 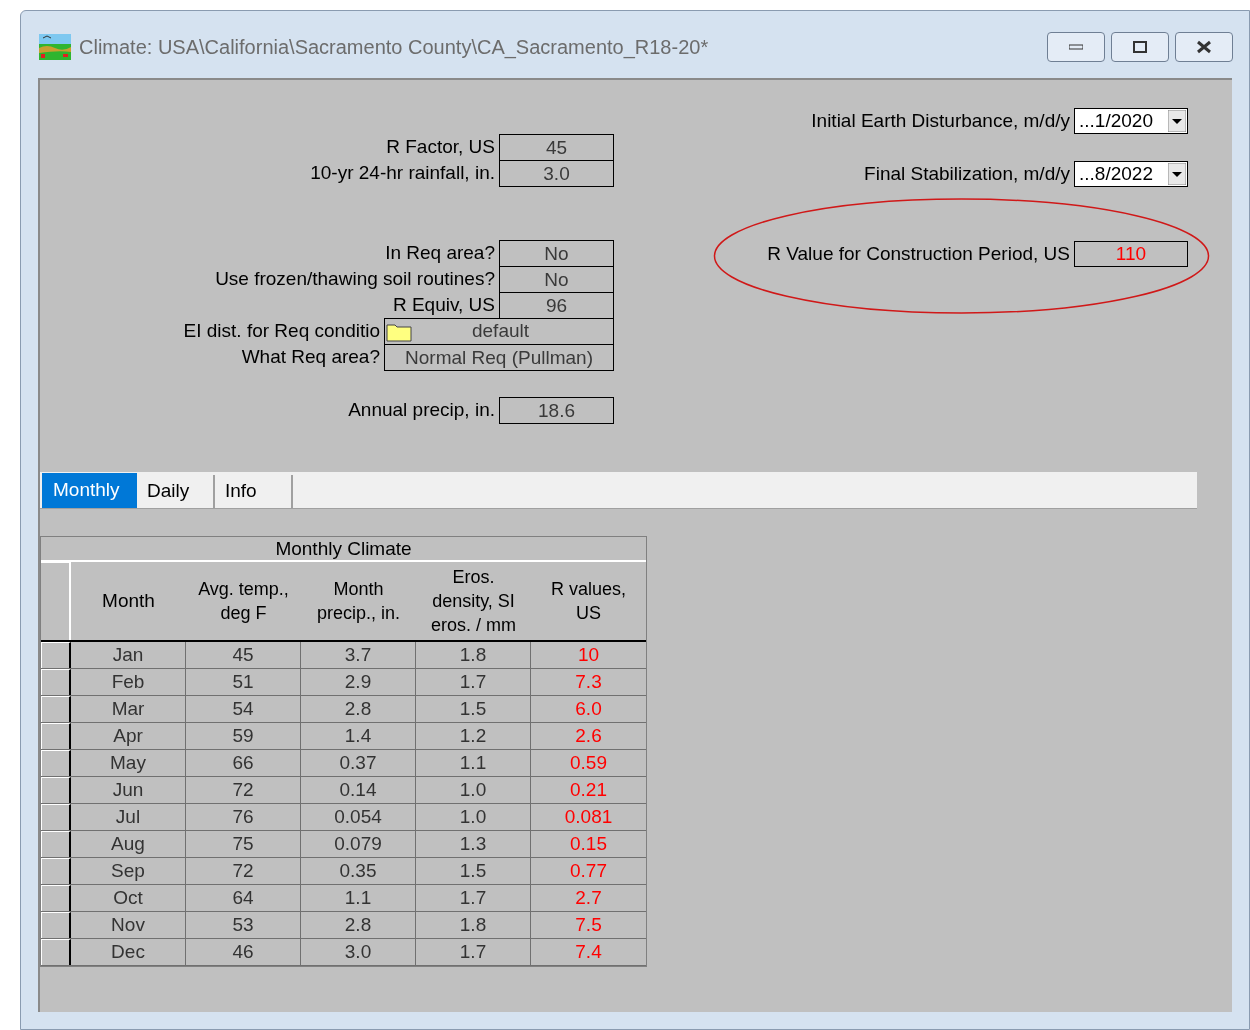 I want to click on table-cell: Feb, so click(x=128, y=682).